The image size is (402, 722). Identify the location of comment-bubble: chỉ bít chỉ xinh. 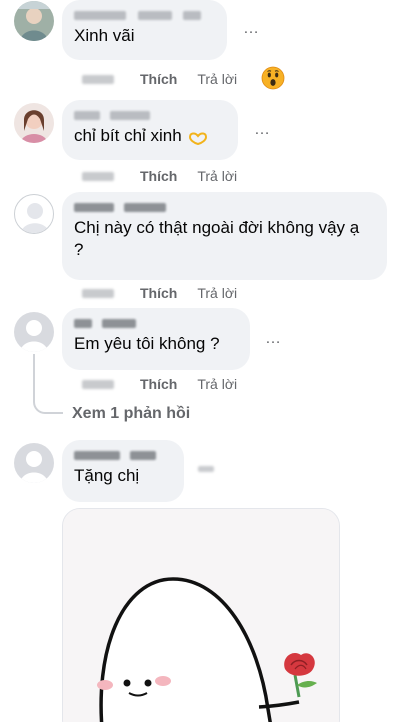
(150, 130).